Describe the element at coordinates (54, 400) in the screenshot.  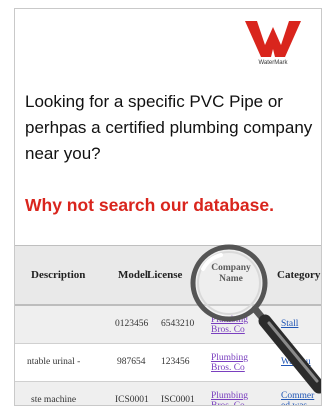
I see `cell-description: ste machine` at that location.